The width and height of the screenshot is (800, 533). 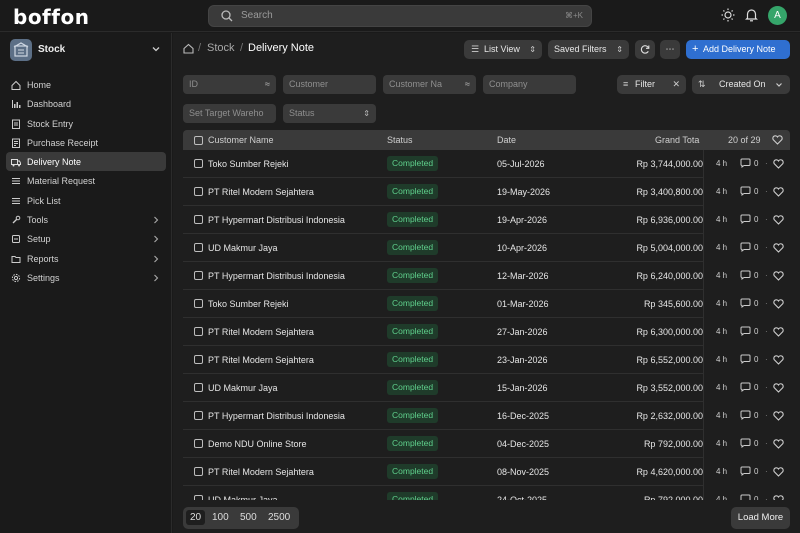 I want to click on close-icon: ✕, so click(x=676, y=84).